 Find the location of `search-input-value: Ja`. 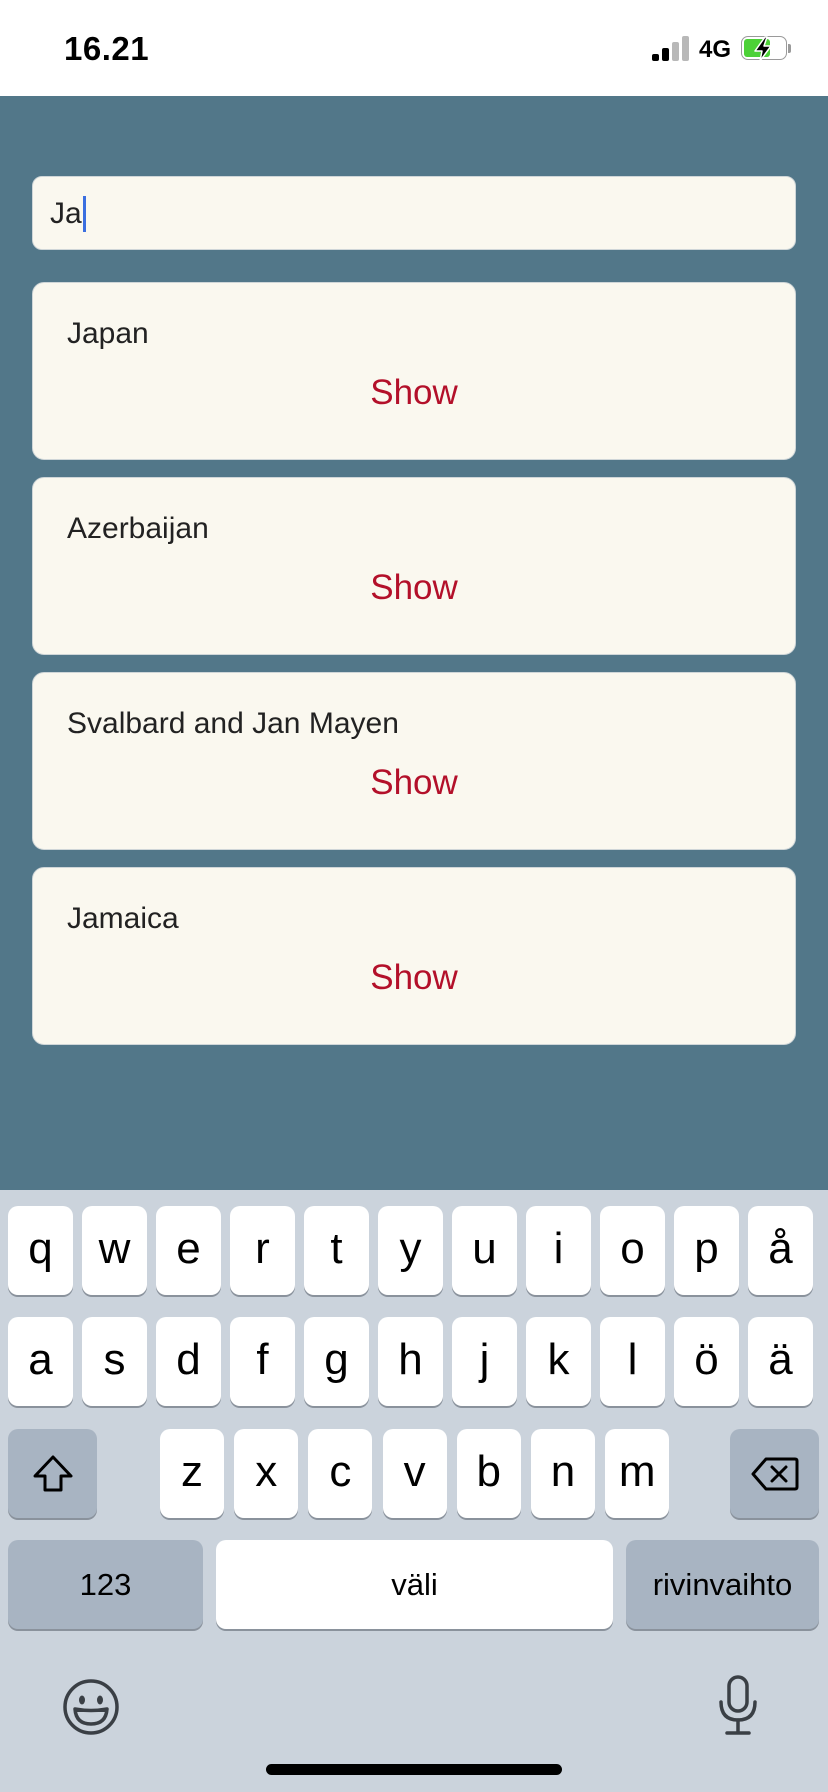

search-input-value: Ja is located at coordinates (66, 213).